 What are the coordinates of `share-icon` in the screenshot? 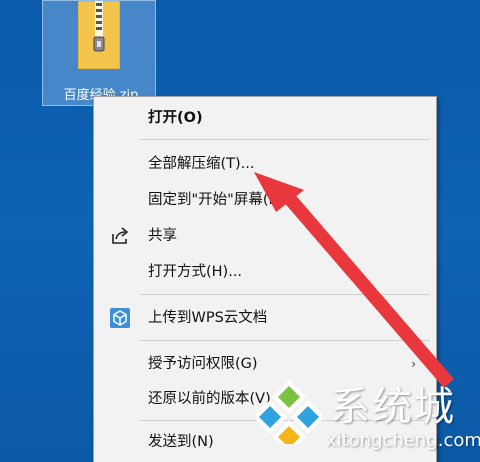 It's located at (120, 235).